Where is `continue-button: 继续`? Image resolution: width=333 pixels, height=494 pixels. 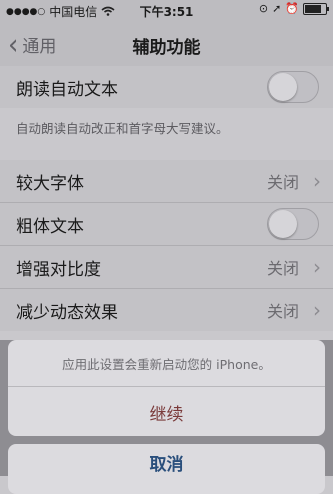
continue-button: 继续 is located at coordinates (166, 411).